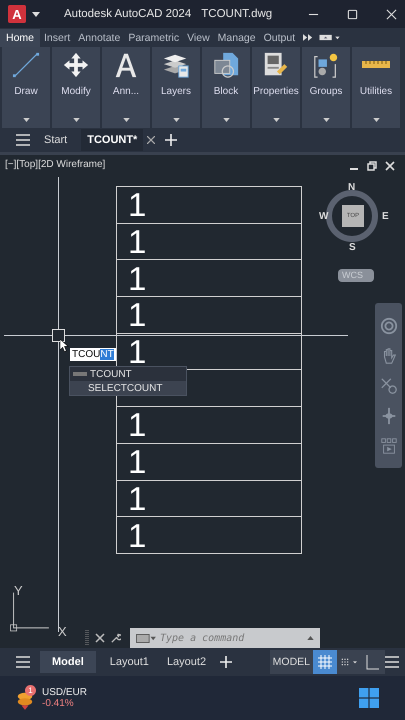 This screenshot has width=405, height=720. Describe the element at coordinates (57, 38) in the screenshot. I see `ribbon-tab: Insert` at that location.